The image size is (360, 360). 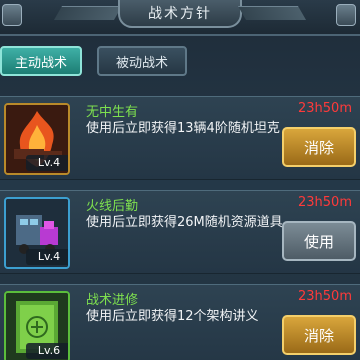 What do you see at coordinates (272, 13) in the screenshot?
I see `title-wing-right` at bounding box center [272, 13].